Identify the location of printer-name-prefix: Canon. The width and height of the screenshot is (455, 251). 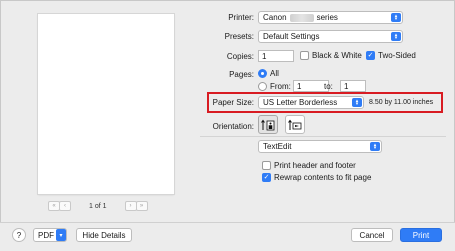
(275, 17).